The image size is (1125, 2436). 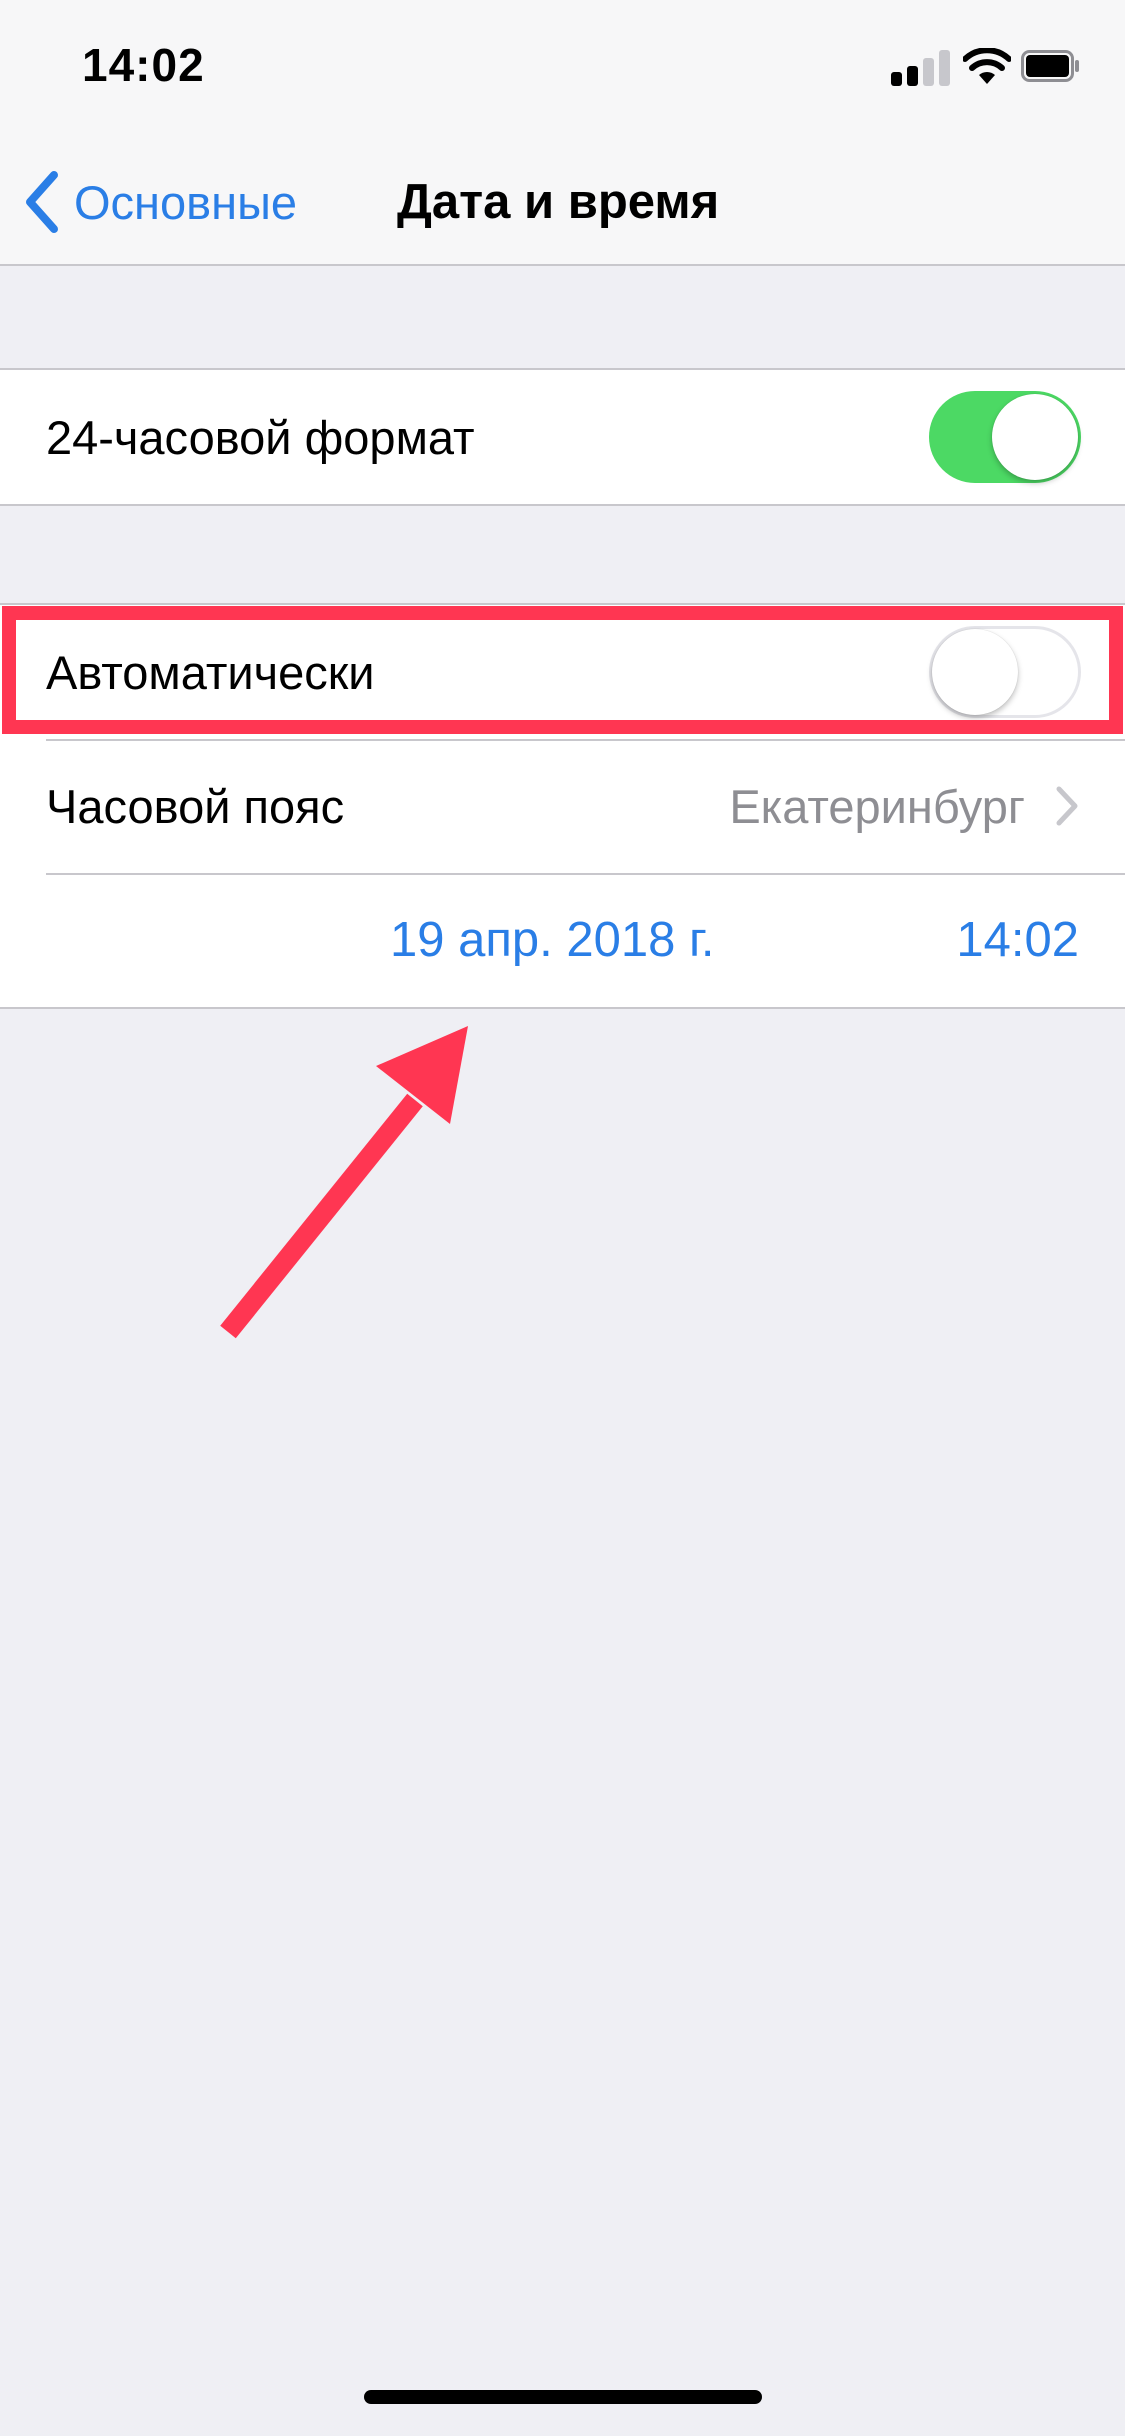 What do you see at coordinates (921, 68) in the screenshot?
I see `cellular-signal-icon` at bounding box center [921, 68].